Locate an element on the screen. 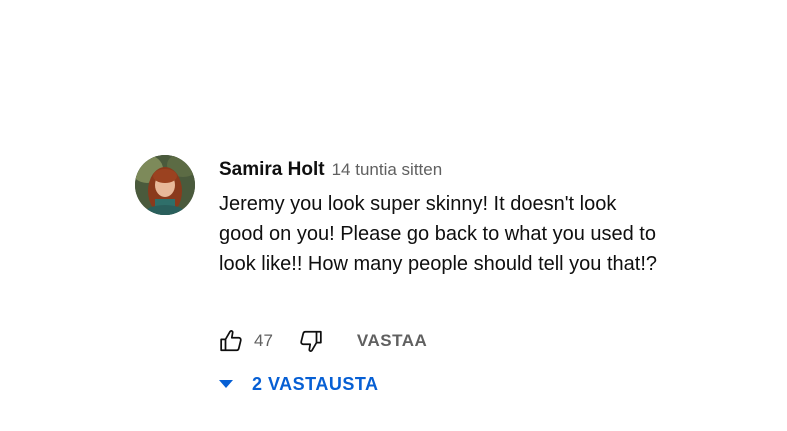  dislike-button is located at coordinates (310, 341).